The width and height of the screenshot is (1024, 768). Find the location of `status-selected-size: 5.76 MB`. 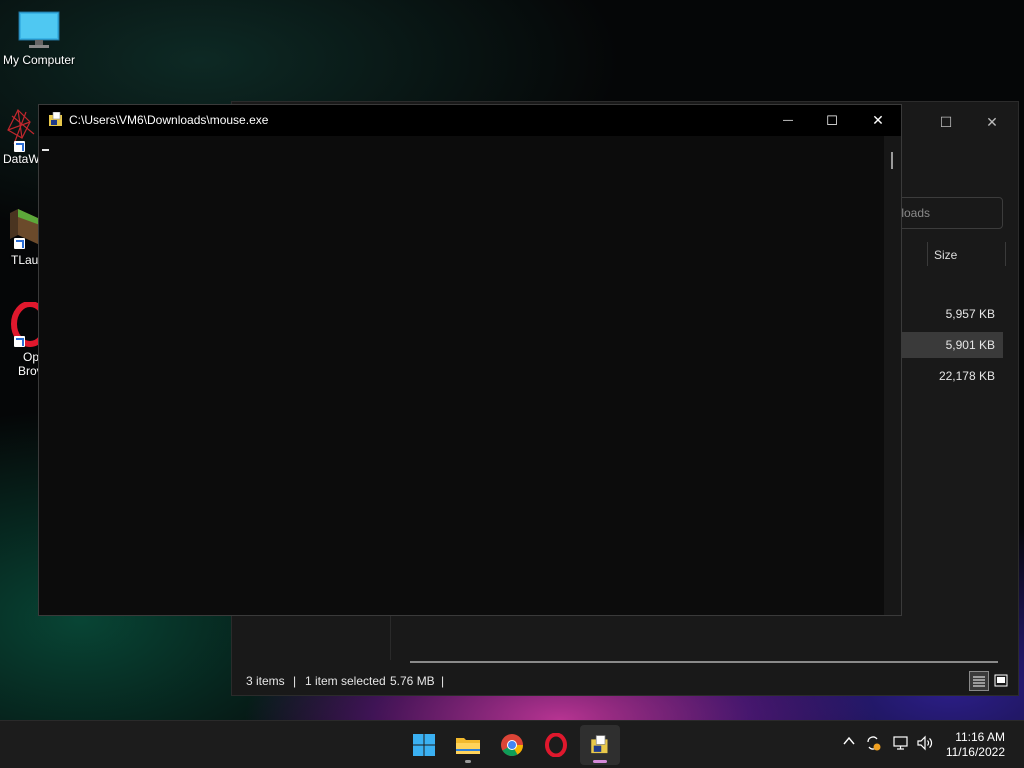

status-selected-size: 5.76 MB is located at coordinates (412, 681).